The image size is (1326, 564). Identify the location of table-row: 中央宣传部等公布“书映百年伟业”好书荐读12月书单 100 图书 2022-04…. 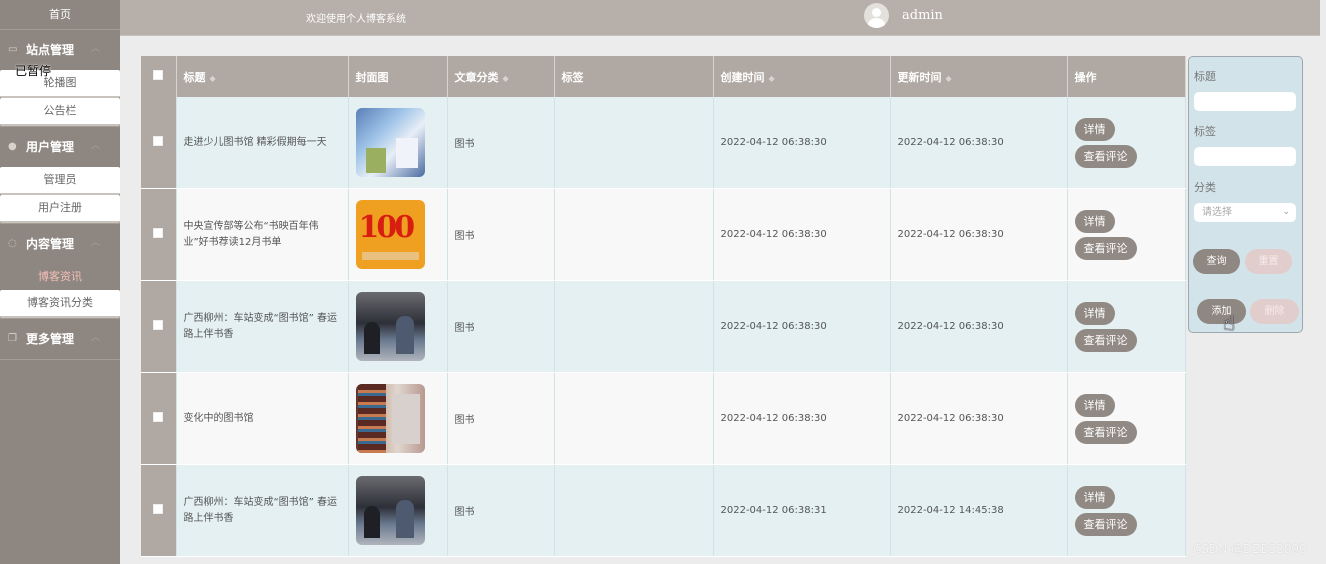
(663, 234).